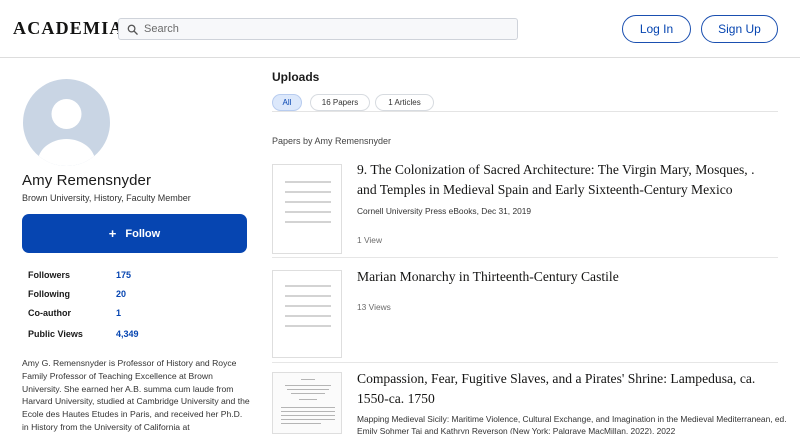 This screenshot has height=434, width=800. What do you see at coordinates (49, 275) in the screenshot?
I see `stat-label: Followers` at bounding box center [49, 275].